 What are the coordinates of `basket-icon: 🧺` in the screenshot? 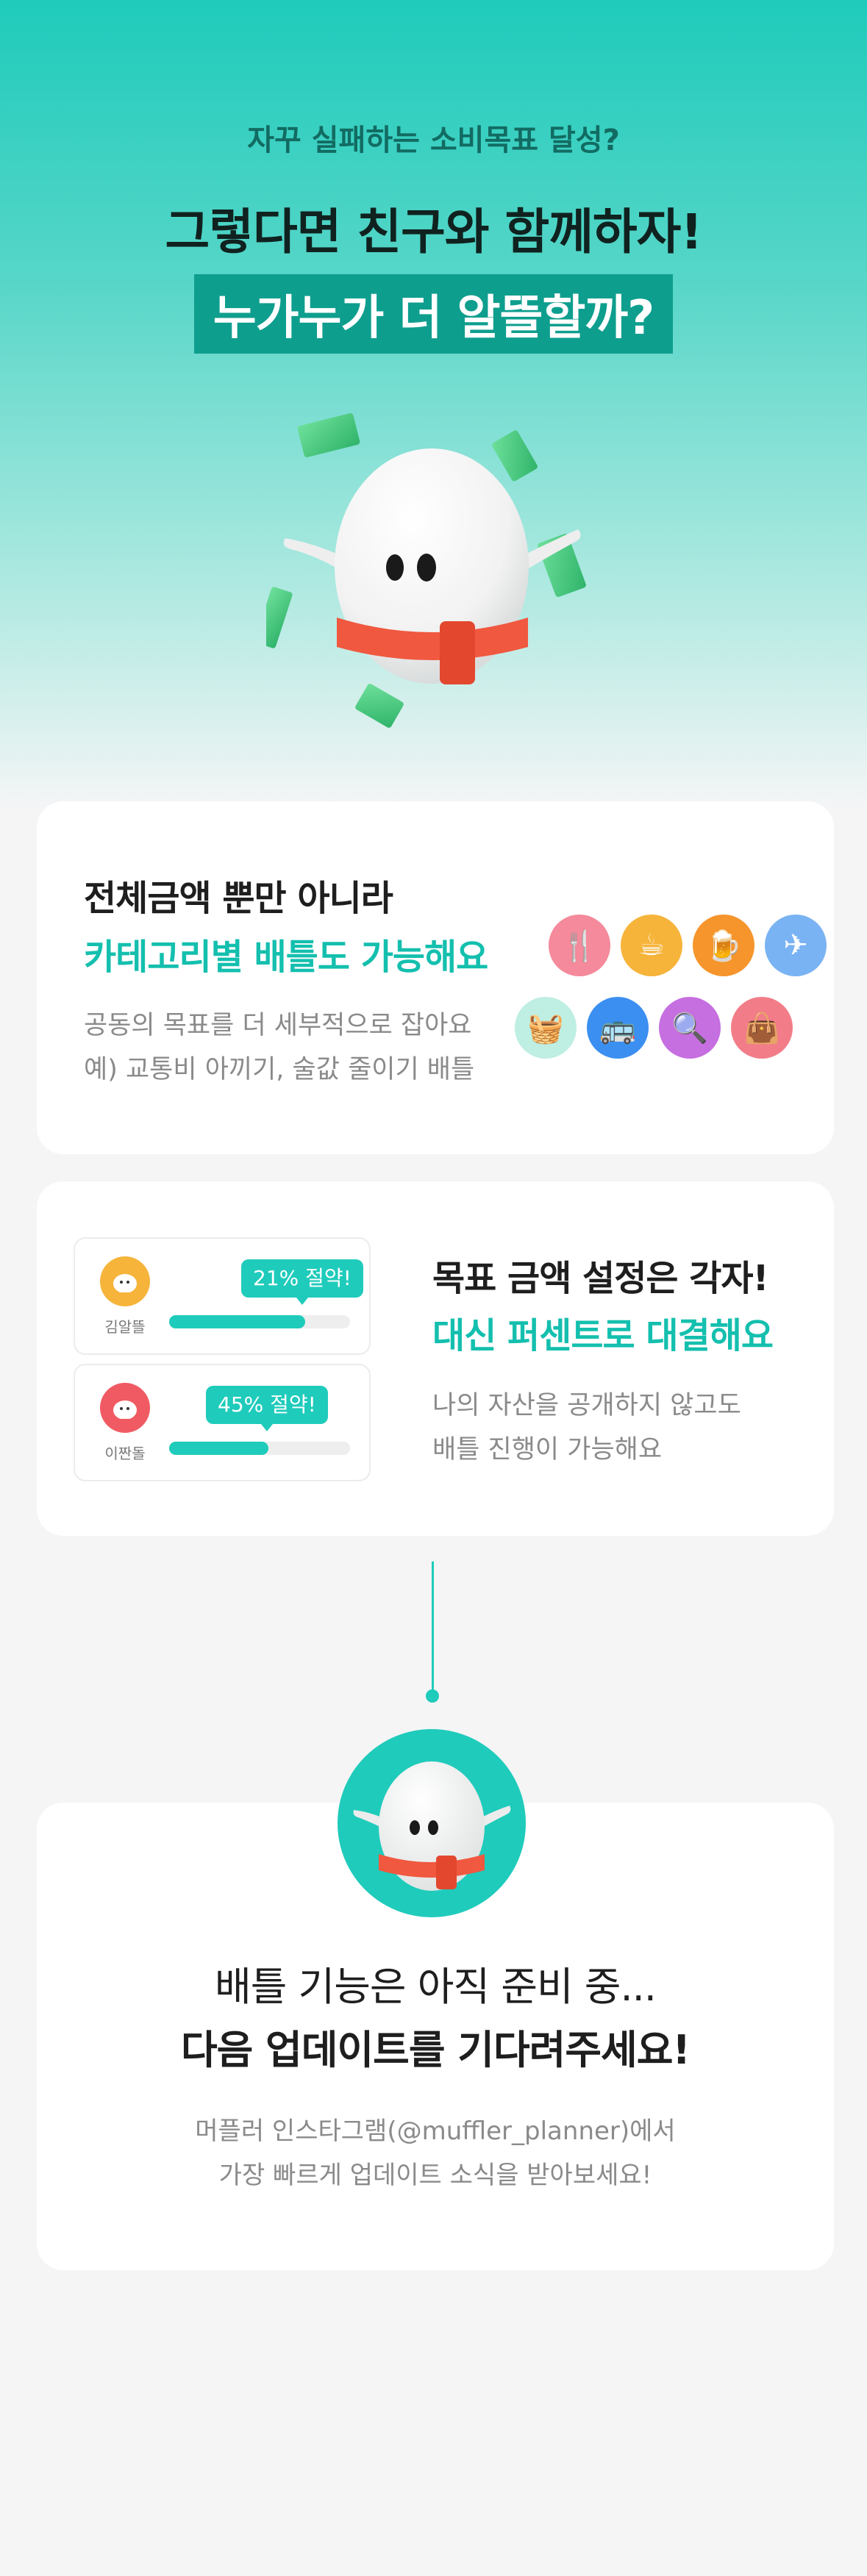 It's located at (546, 1028).